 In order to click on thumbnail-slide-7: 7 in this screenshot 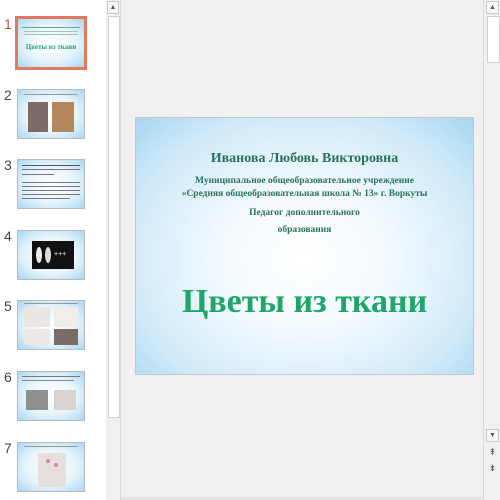, I will do `click(53, 470)`.